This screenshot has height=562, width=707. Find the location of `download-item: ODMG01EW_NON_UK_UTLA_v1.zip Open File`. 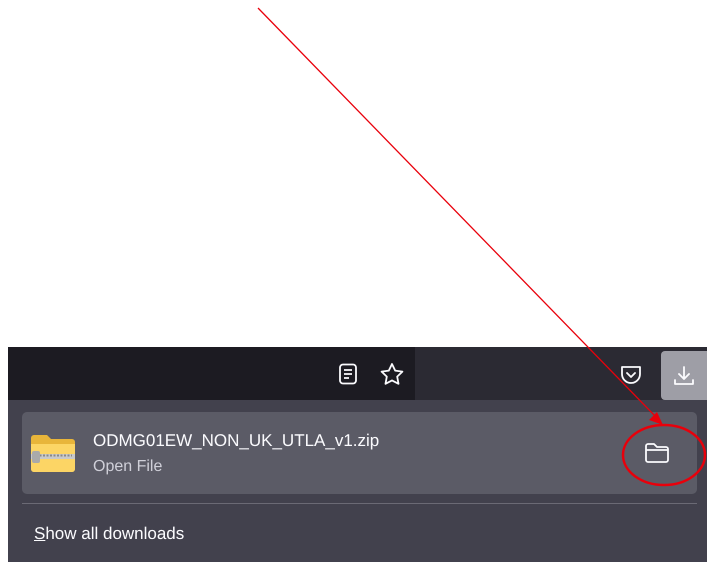

download-item: ODMG01EW_NON_UK_UTLA_v1.zip Open File is located at coordinates (359, 453).